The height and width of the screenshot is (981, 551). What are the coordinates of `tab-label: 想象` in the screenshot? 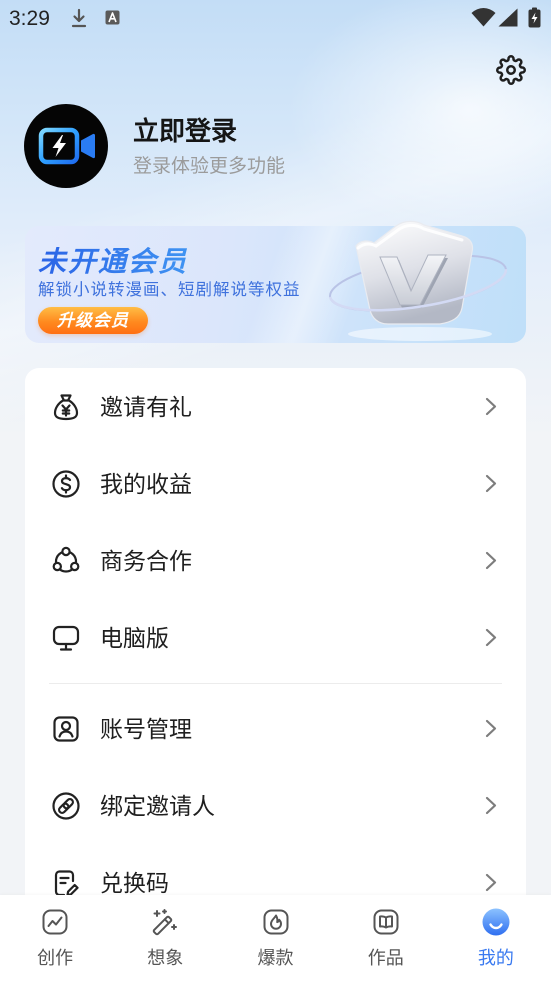 It's located at (165, 958).